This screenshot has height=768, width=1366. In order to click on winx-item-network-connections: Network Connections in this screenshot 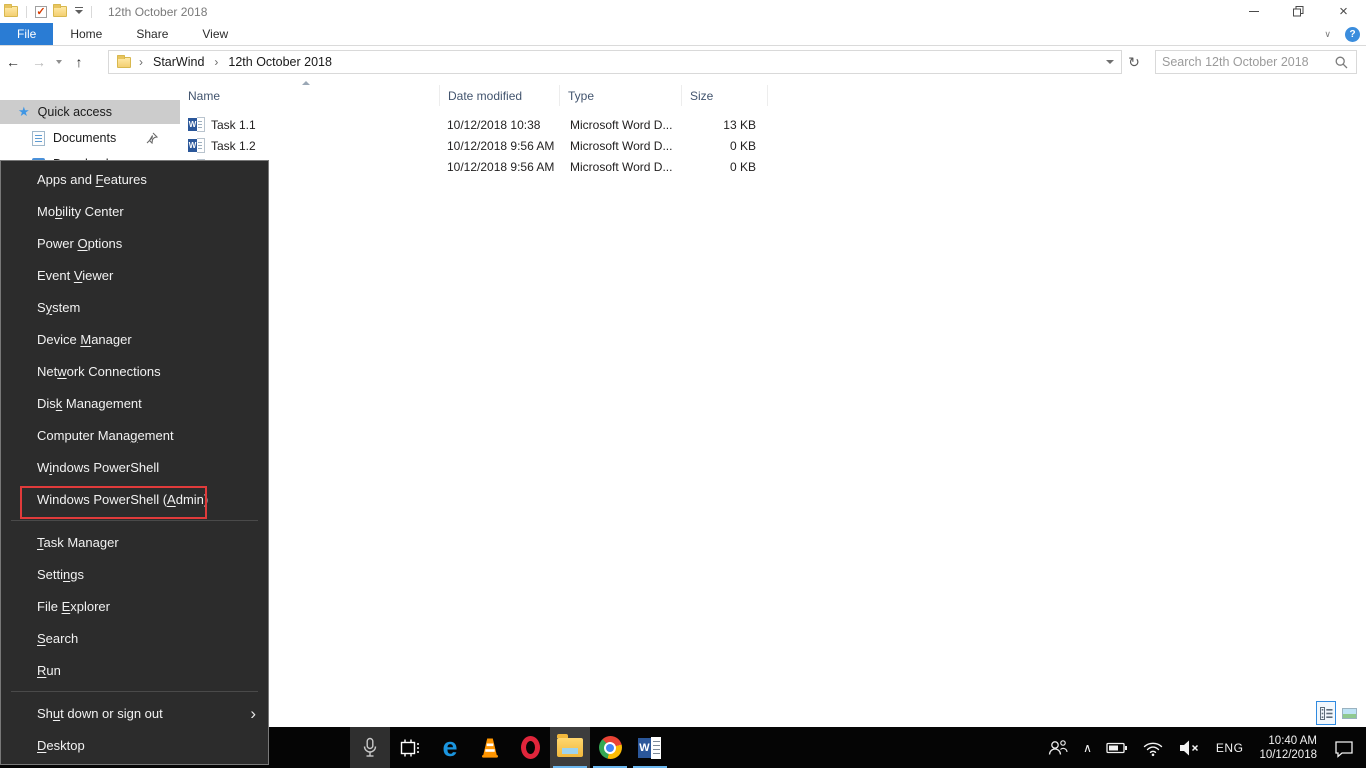, I will do `click(134, 371)`.